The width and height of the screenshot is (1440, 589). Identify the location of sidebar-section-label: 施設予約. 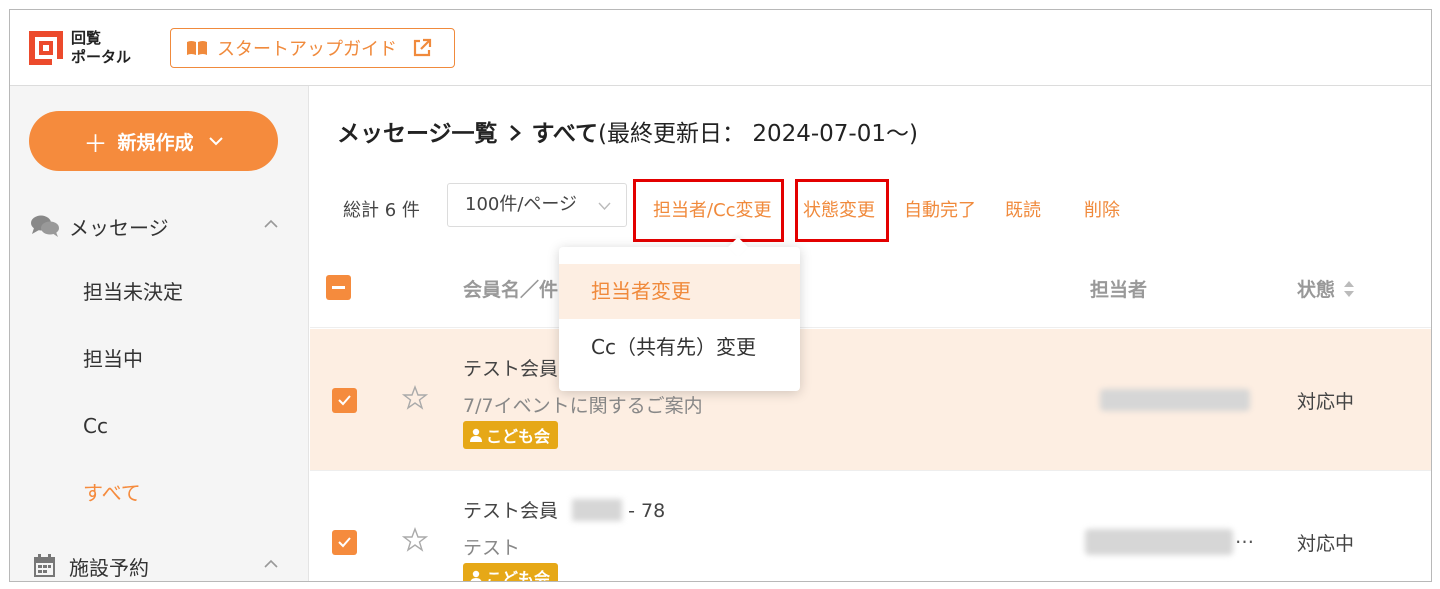
(109, 567).